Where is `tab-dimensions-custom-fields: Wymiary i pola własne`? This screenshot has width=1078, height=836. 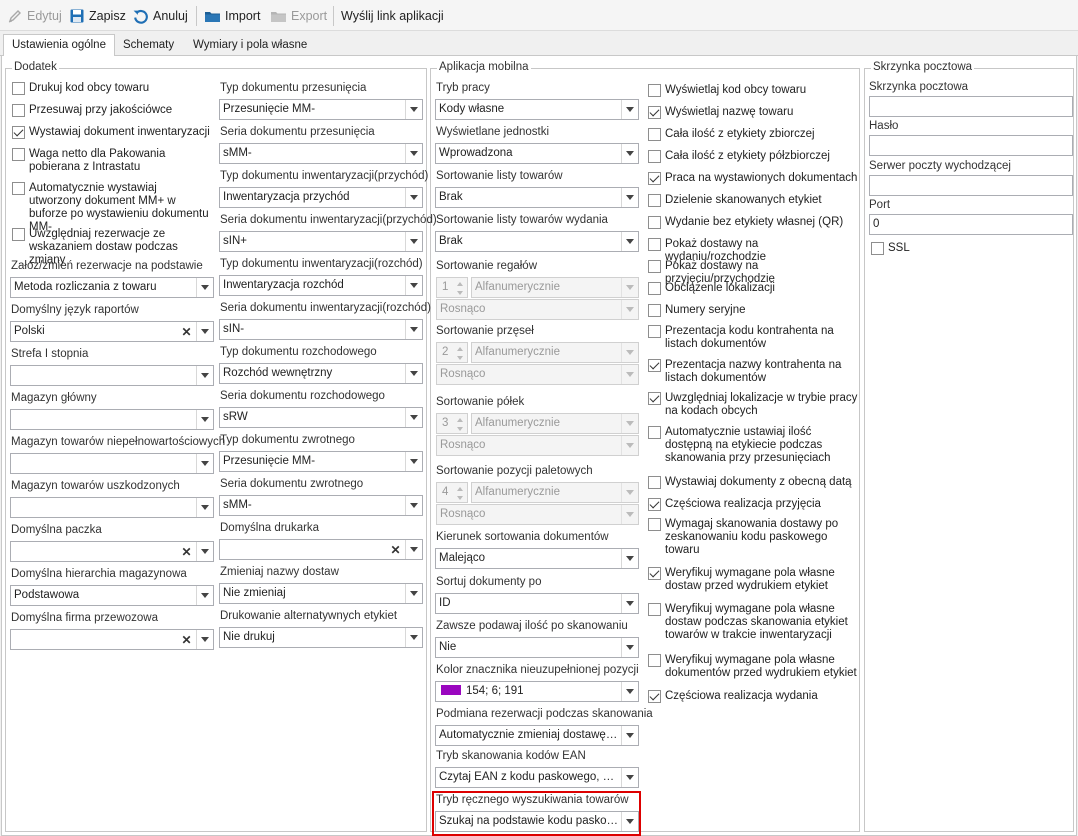 tab-dimensions-custom-fields: Wymiary i pola własne is located at coordinates (250, 45).